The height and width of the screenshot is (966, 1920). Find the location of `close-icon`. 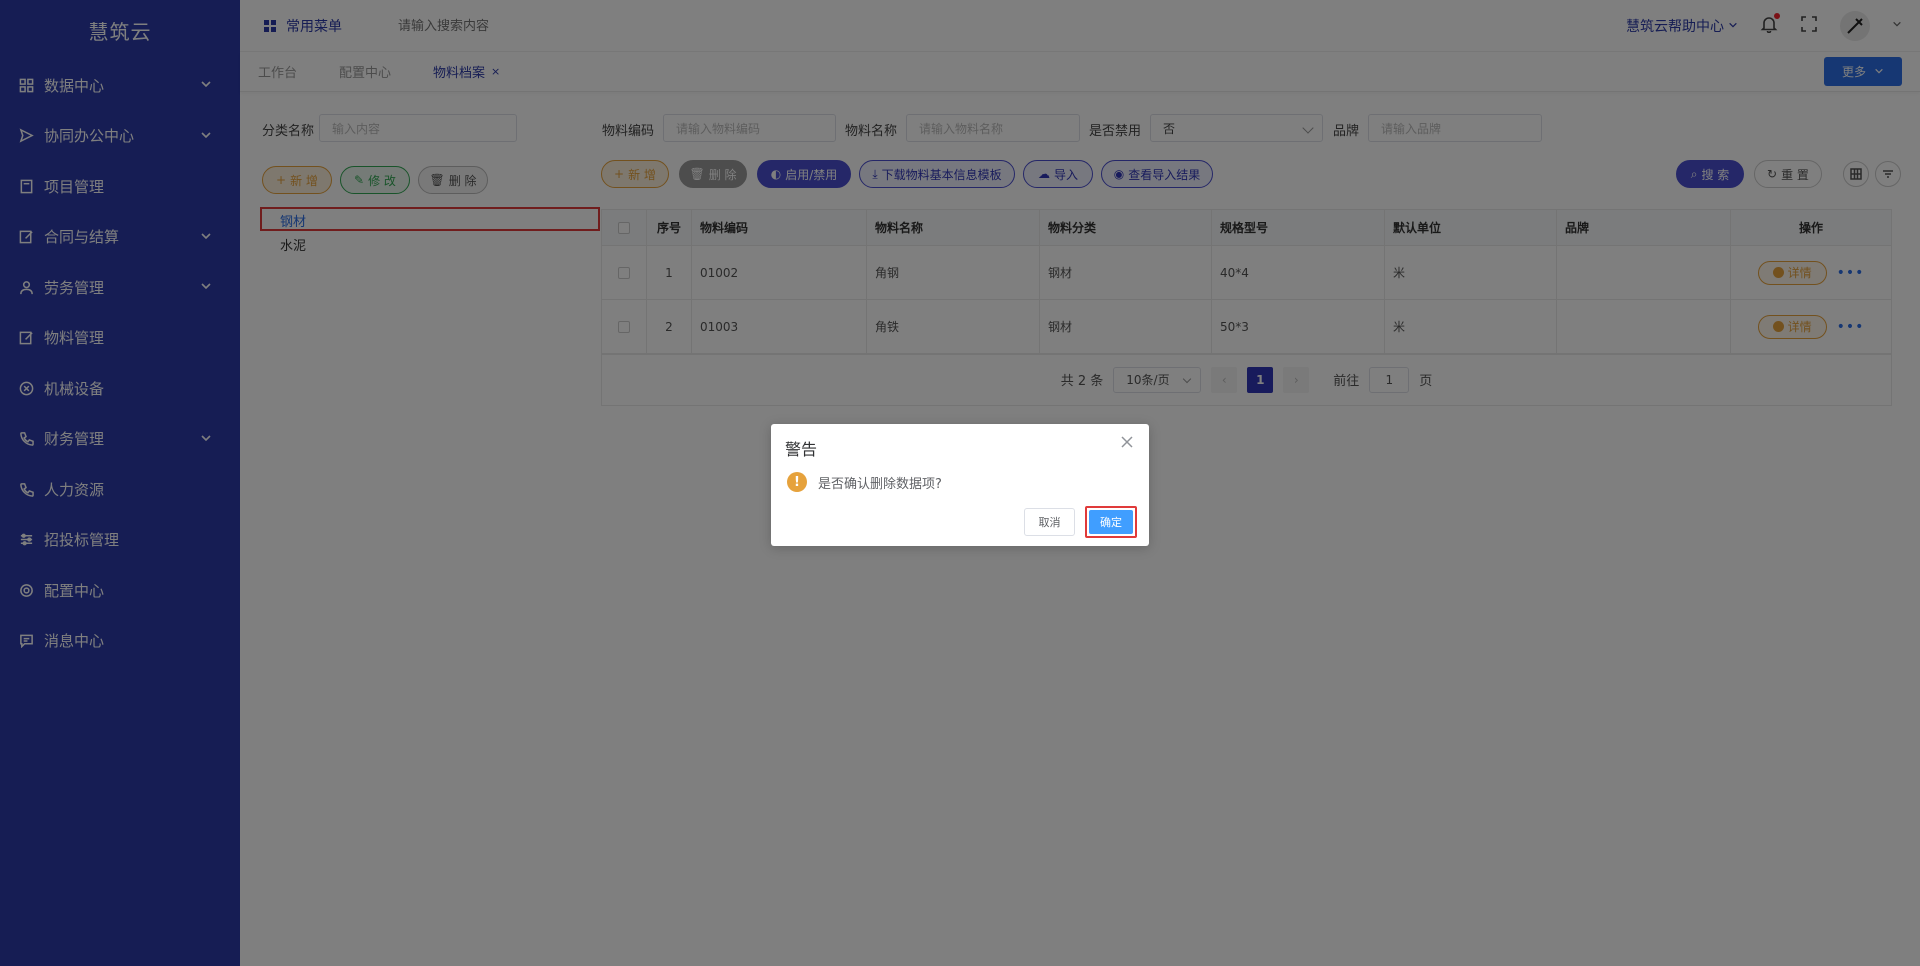

close-icon is located at coordinates (1128, 443).